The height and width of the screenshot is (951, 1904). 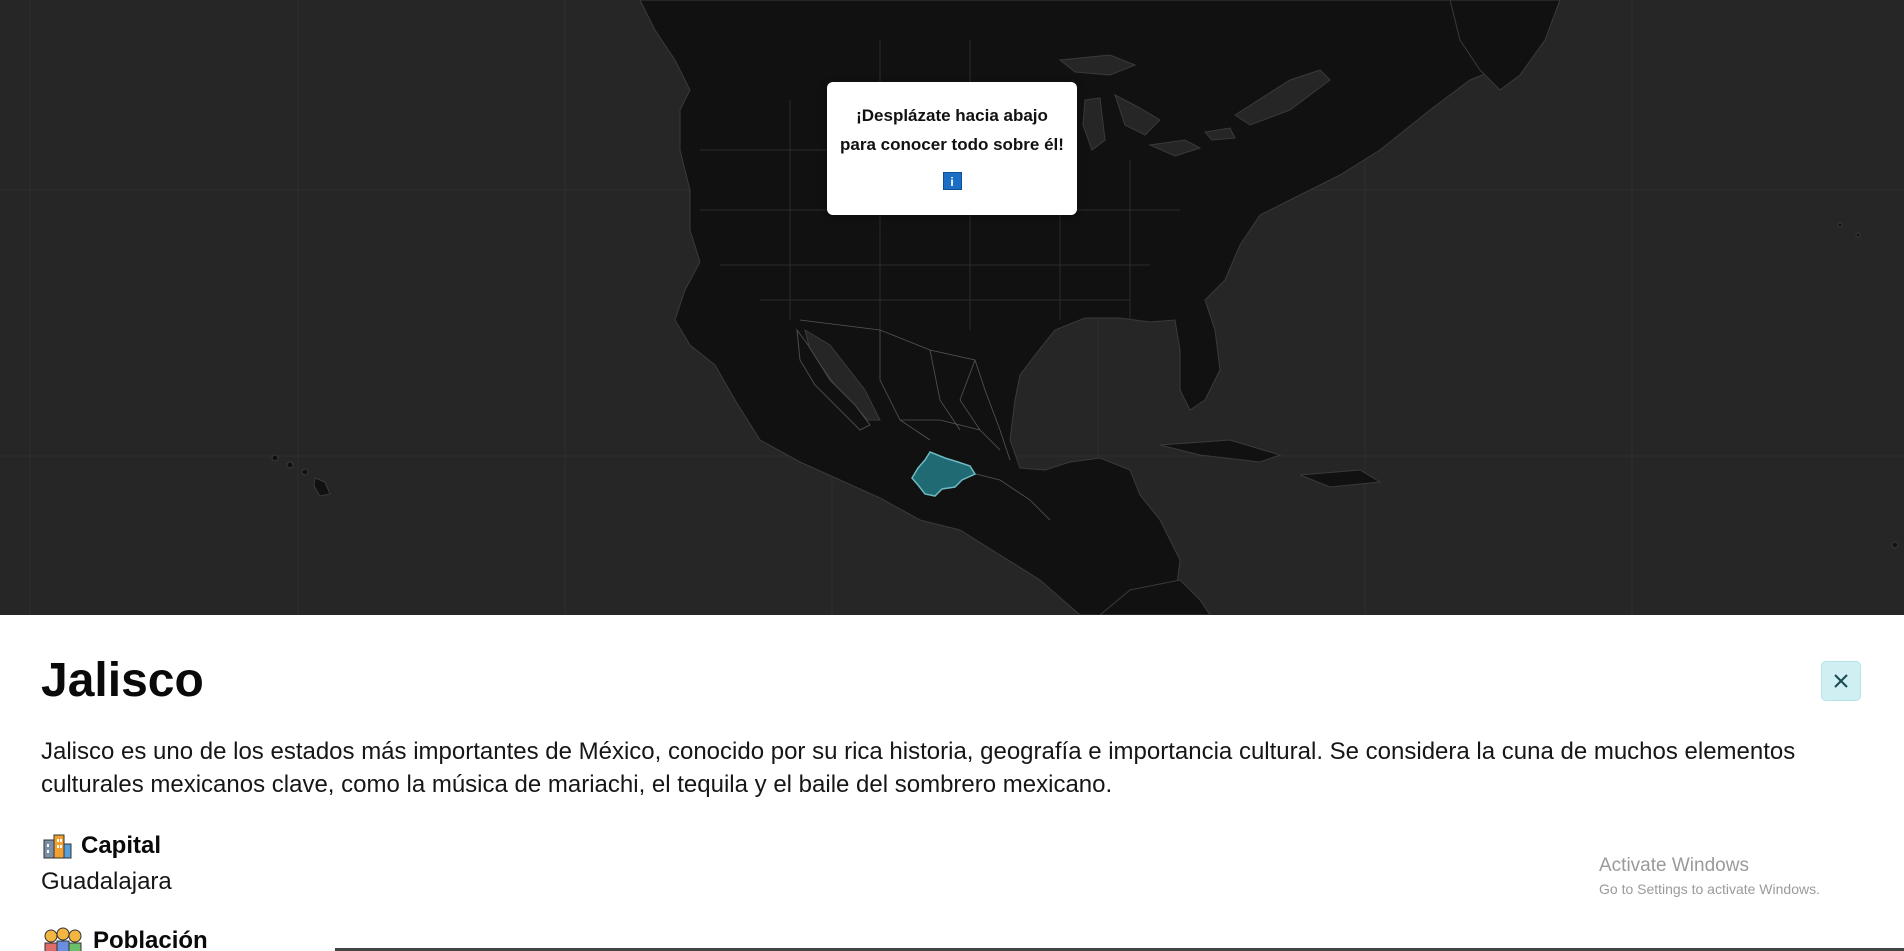 I want to click on fact-title-population: Población, so click(x=124, y=939).